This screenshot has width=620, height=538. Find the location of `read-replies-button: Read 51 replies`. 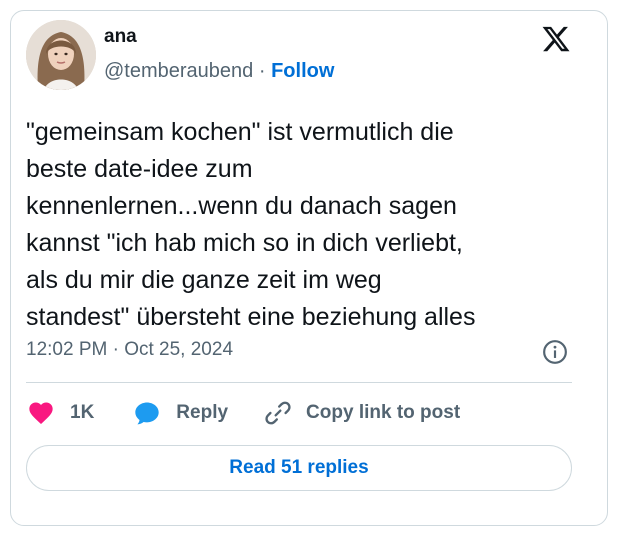

read-replies-button: Read 51 replies is located at coordinates (299, 468).